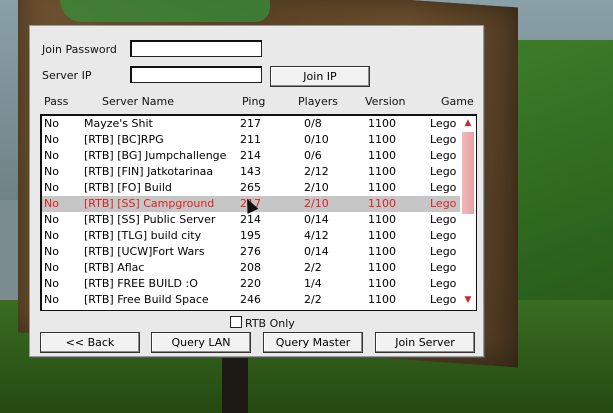  Describe the element at coordinates (118, 123) in the screenshot. I see `cell-name: Mayze's Shit` at that location.